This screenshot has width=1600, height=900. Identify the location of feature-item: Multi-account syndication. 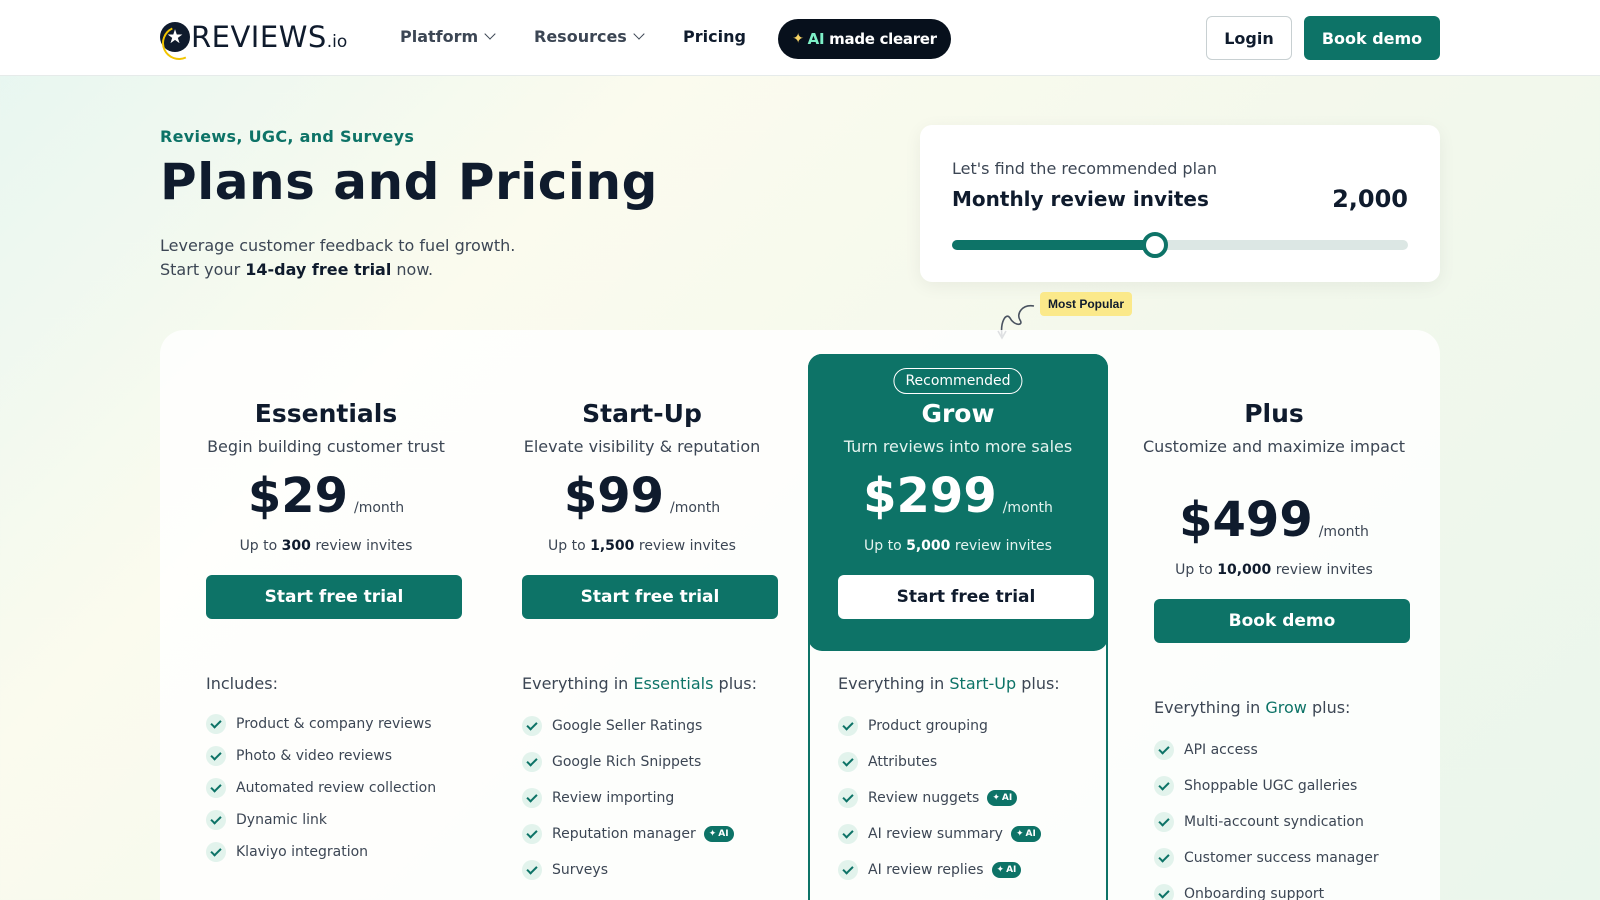
(1266, 822).